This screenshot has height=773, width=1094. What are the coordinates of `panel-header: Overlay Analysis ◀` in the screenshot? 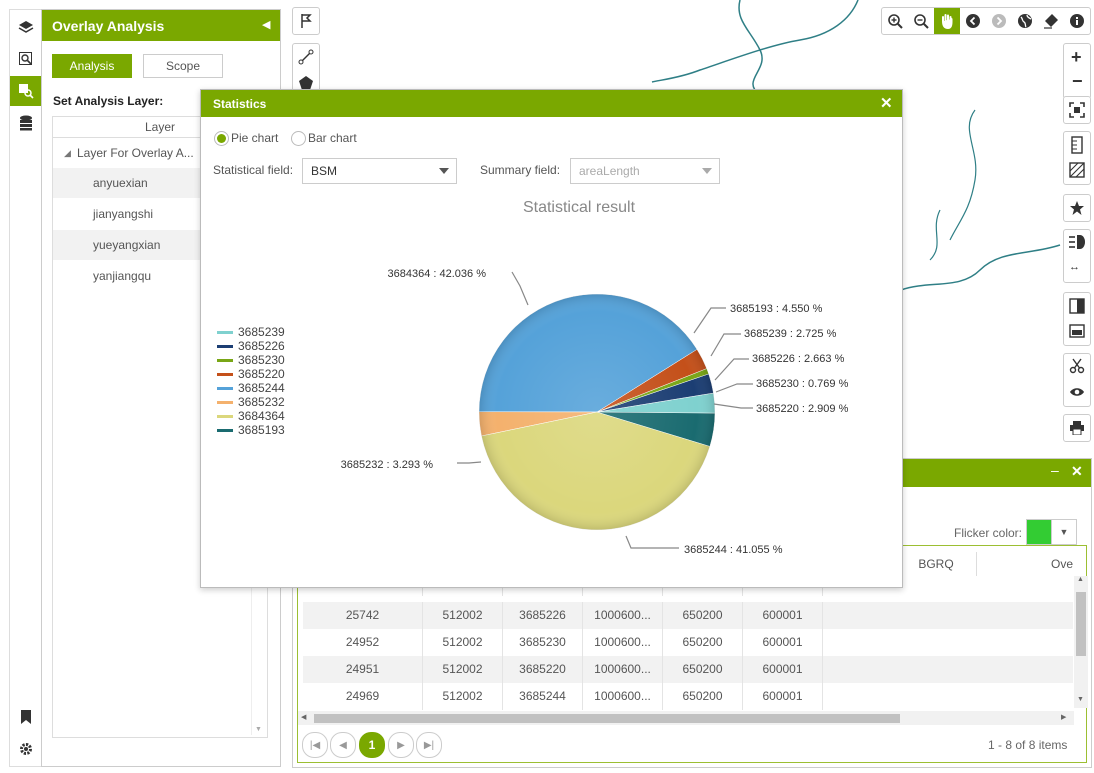 It's located at (161, 25).